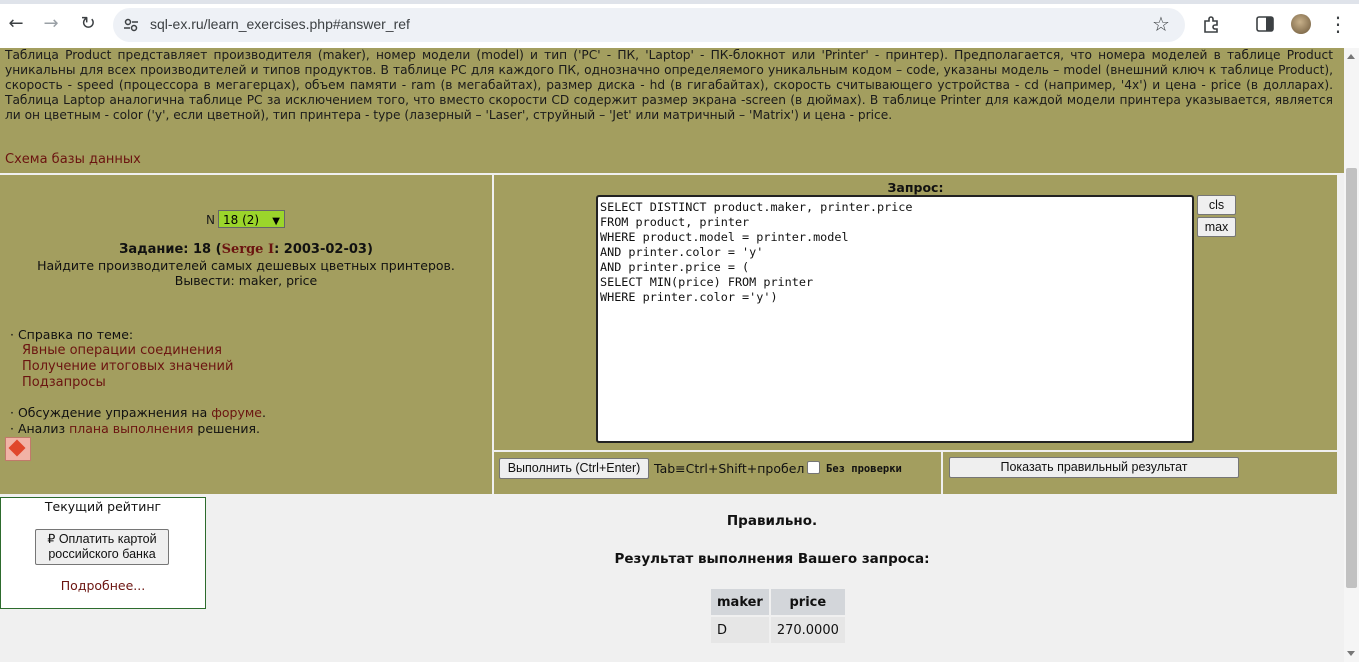  I want to click on result-title: Результат выполнения Вашего запроса:, so click(772, 559).